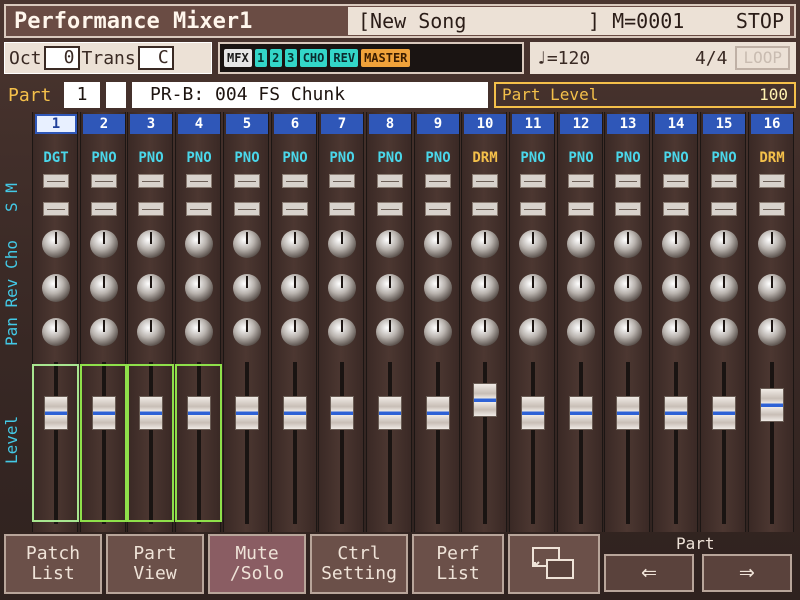 This screenshot has height=600, width=800. I want to click on channel-number: 13, so click(628, 124).